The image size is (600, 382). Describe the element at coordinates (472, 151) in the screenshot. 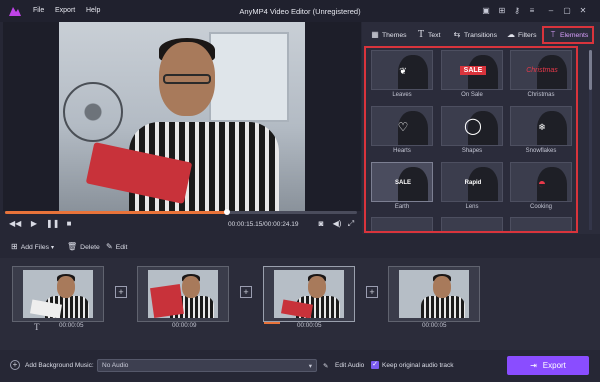

I see `element-label: Shapes` at that location.